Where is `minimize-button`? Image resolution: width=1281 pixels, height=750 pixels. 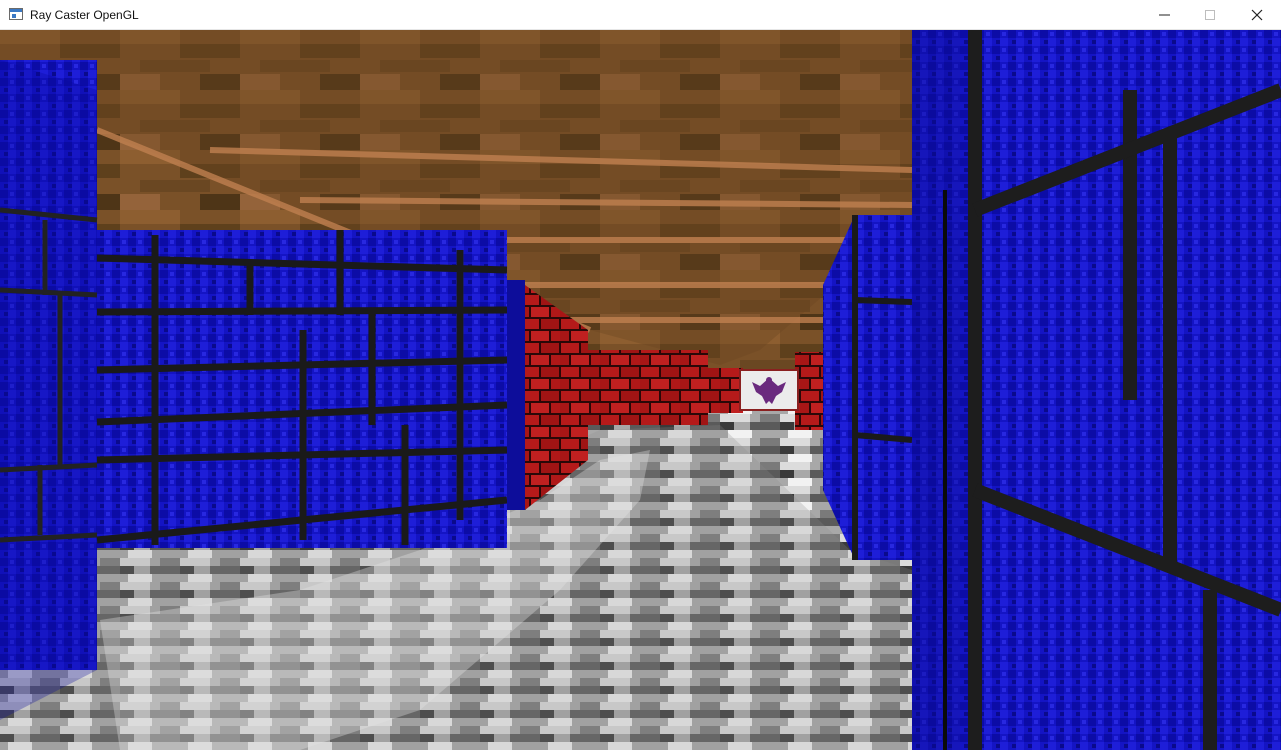
minimize-button is located at coordinates (1165, 15).